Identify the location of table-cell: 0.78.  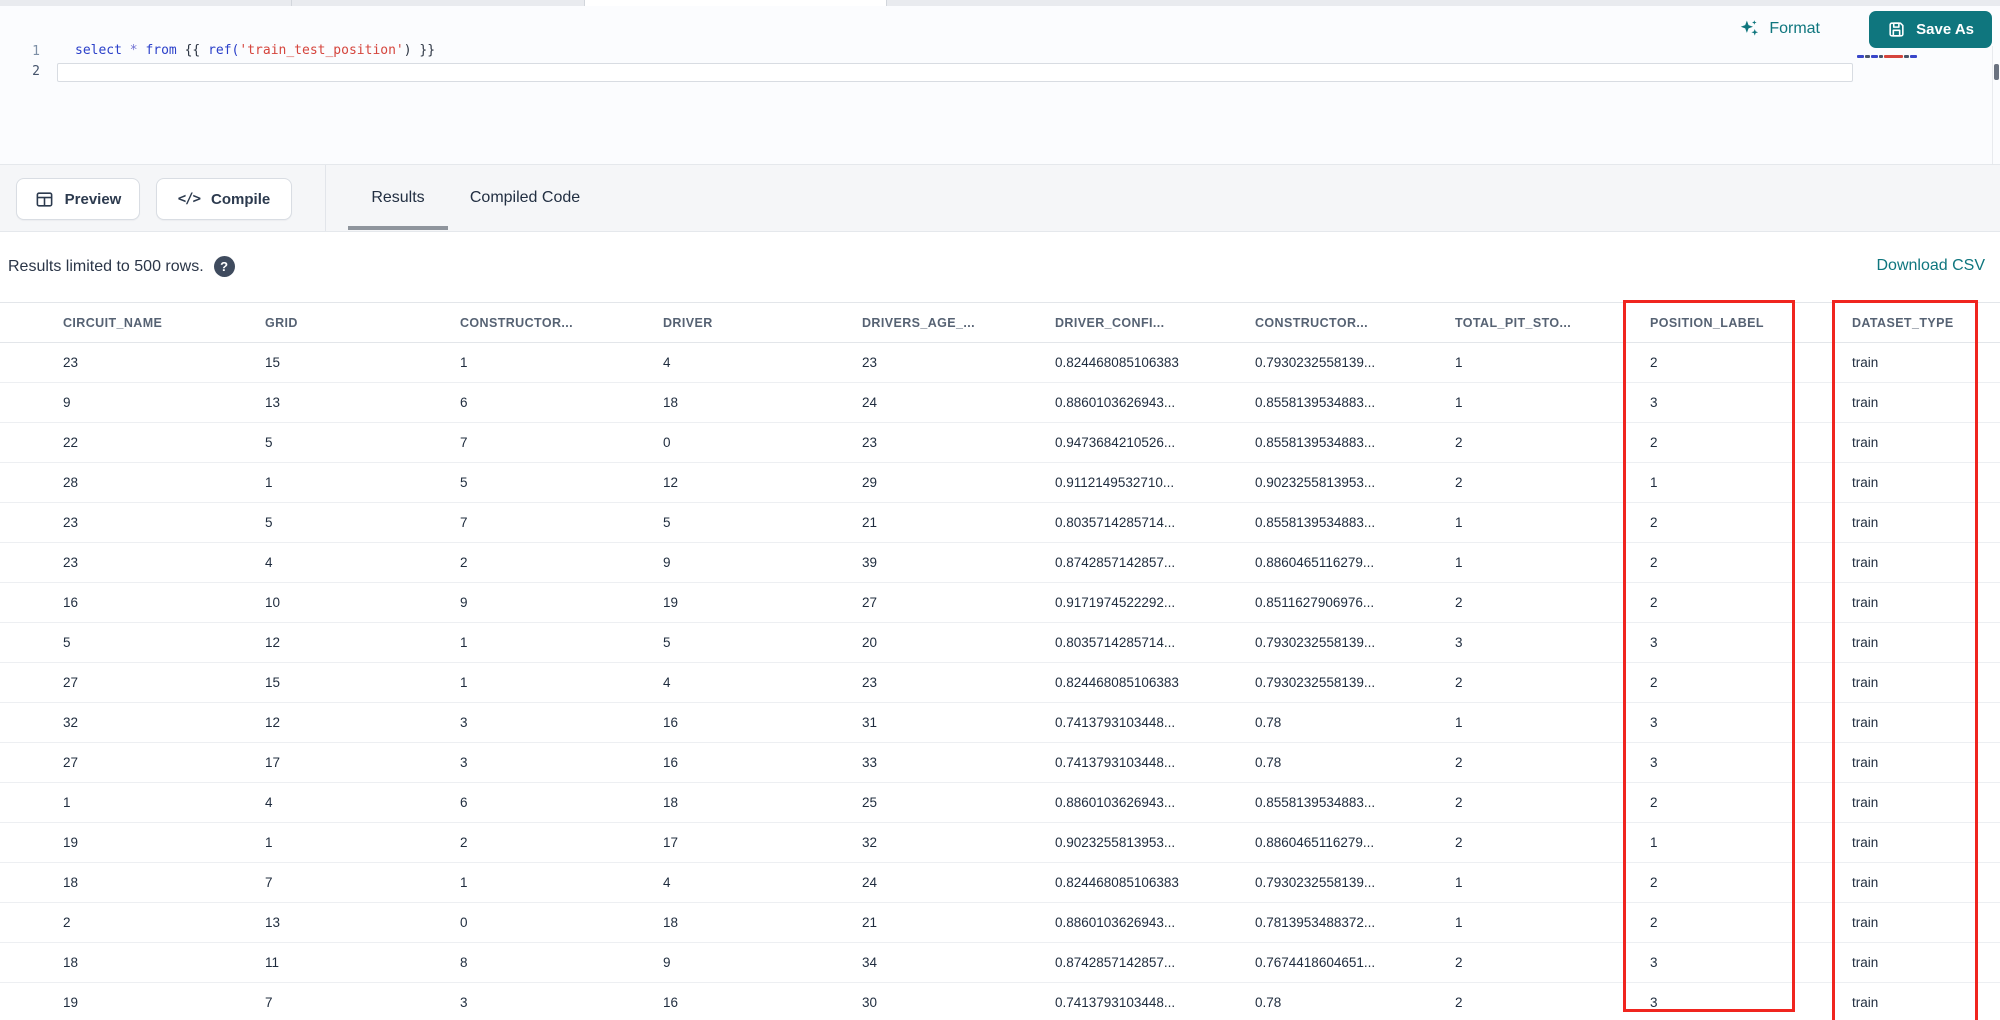
(1268, 762).